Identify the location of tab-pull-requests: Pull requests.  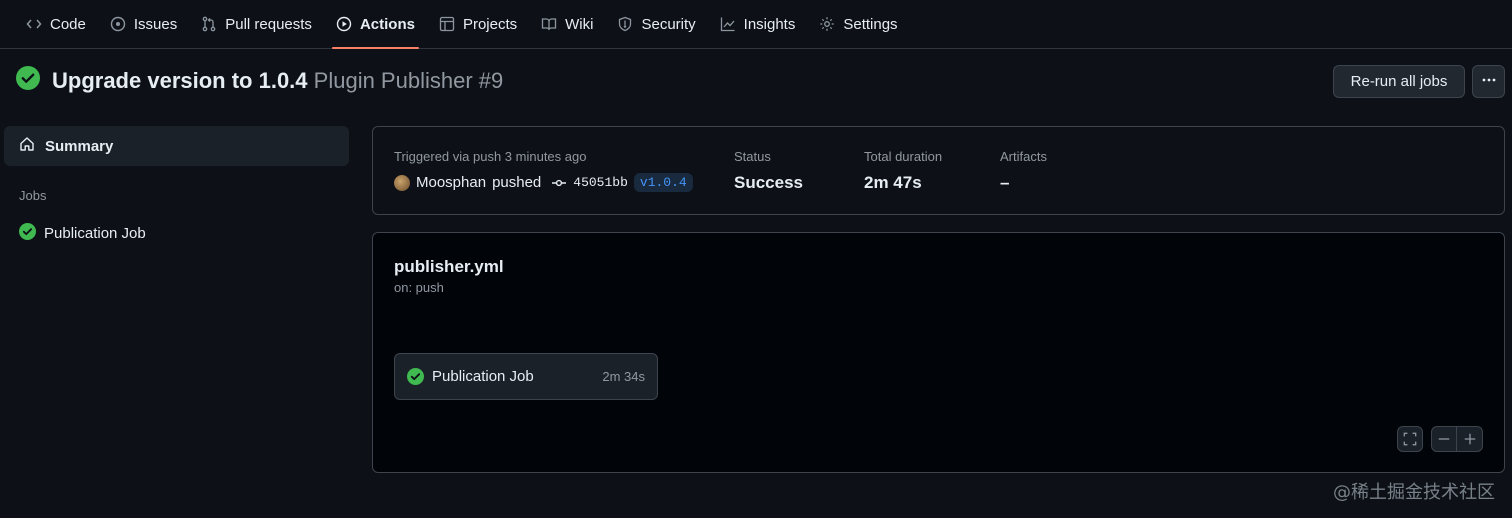
(256, 24).